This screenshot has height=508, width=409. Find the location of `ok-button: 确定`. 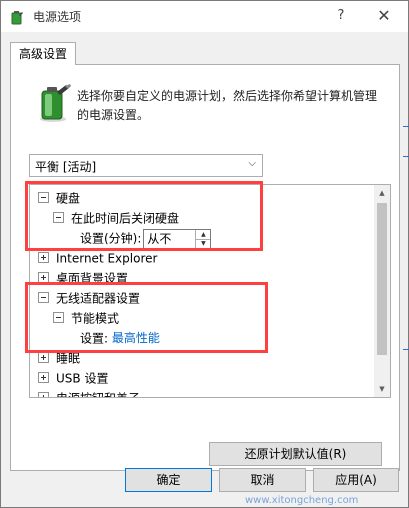

ok-button: 确定 is located at coordinates (168, 480).